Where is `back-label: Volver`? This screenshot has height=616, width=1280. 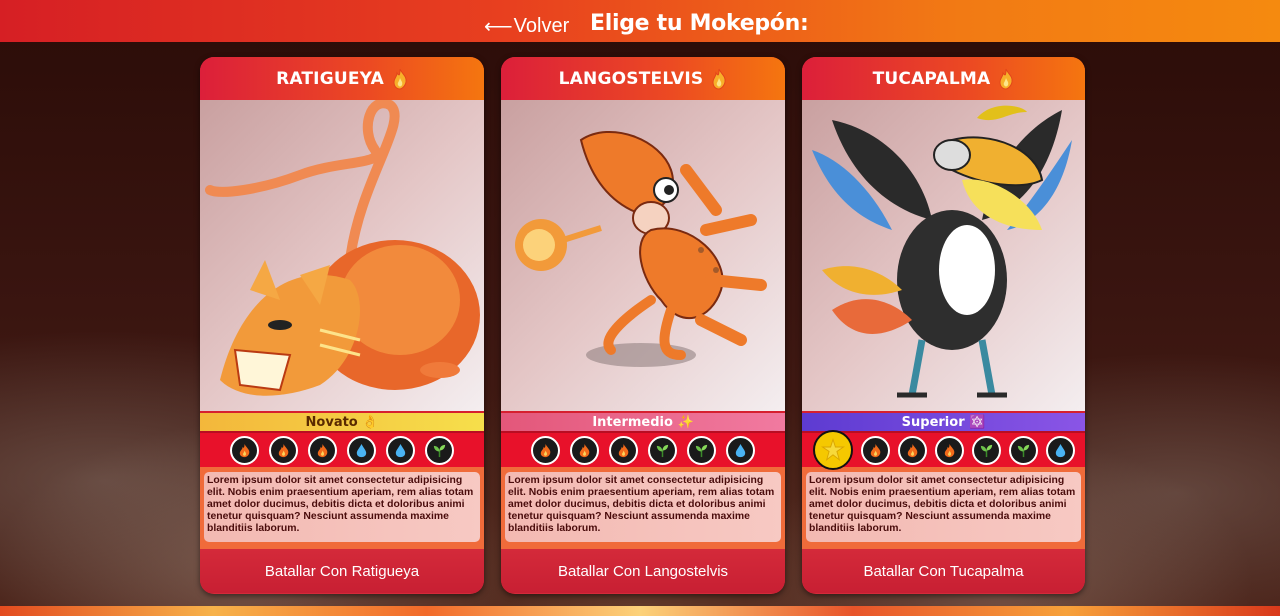 back-label: Volver is located at coordinates (541, 26).